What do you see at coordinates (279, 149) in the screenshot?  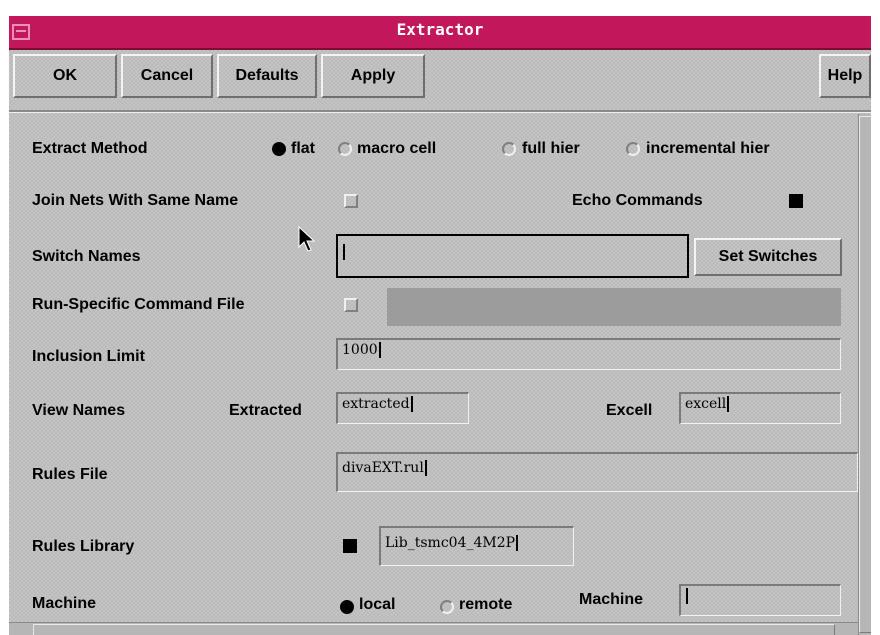 I see `radio-flat` at bounding box center [279, 149].